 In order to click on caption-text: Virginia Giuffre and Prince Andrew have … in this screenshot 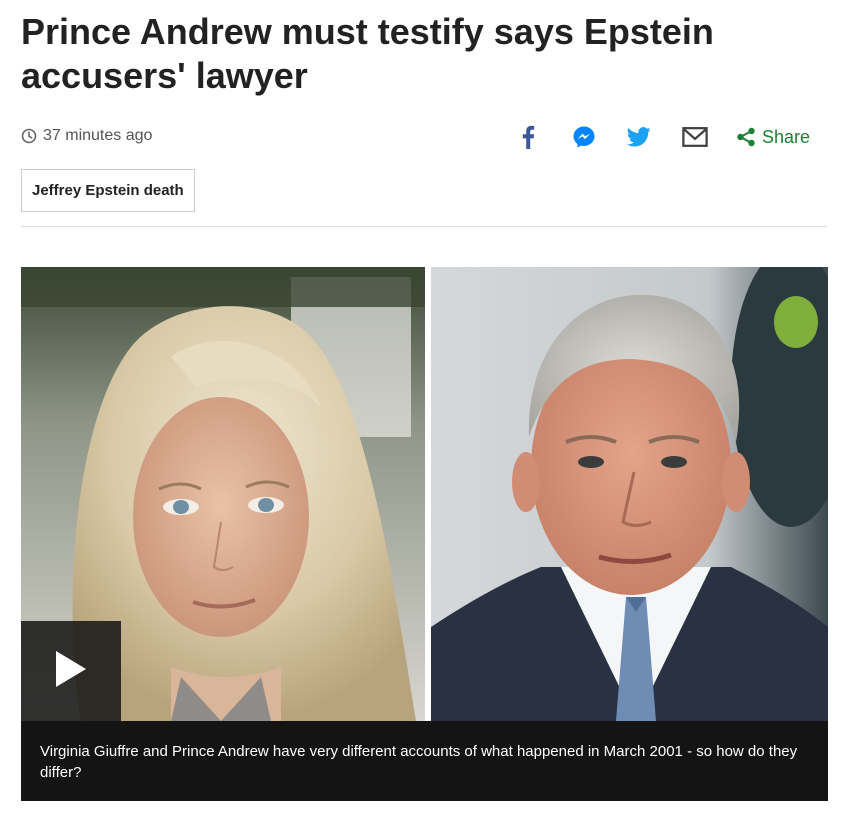, I will do `click(419, 762)`.